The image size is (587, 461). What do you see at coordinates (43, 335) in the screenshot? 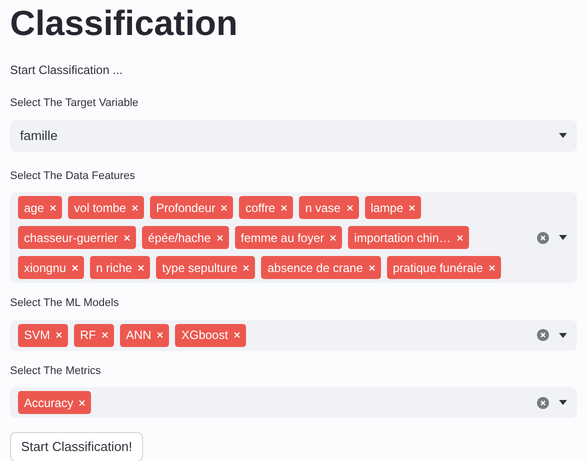
I see `tag-chip: SVM` at bounding box center [43, 335].